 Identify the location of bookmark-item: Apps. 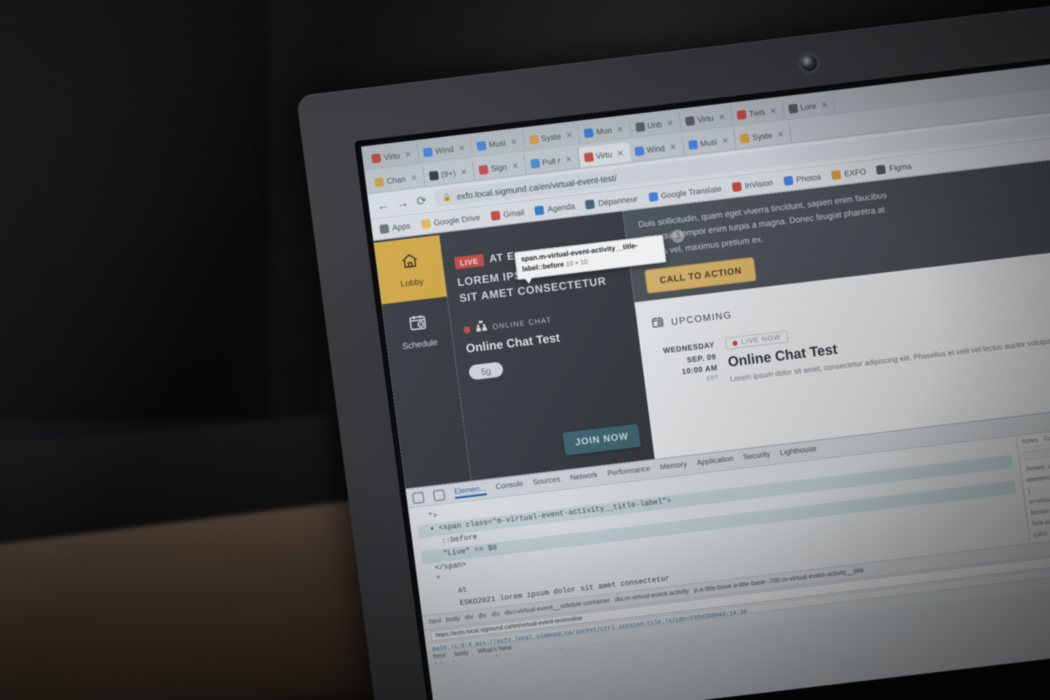
(395, 227).